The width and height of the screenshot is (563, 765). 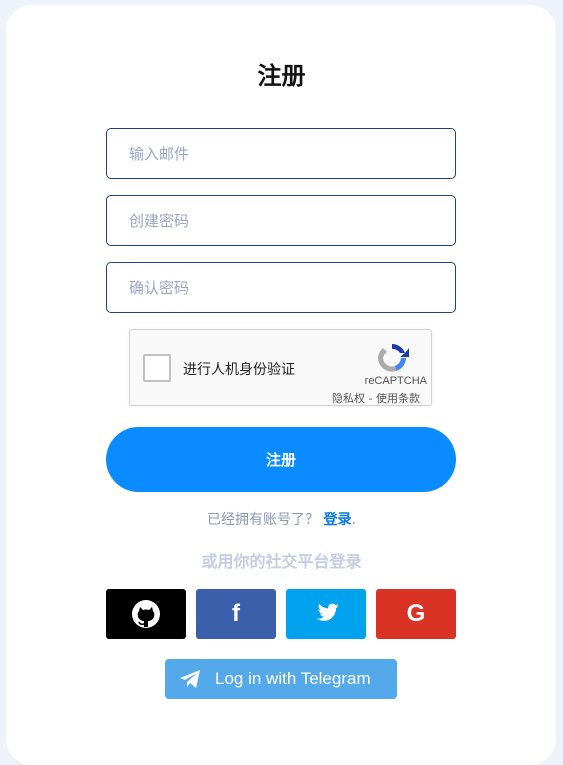 I want to click on password-field, so click(x=281, y=220).